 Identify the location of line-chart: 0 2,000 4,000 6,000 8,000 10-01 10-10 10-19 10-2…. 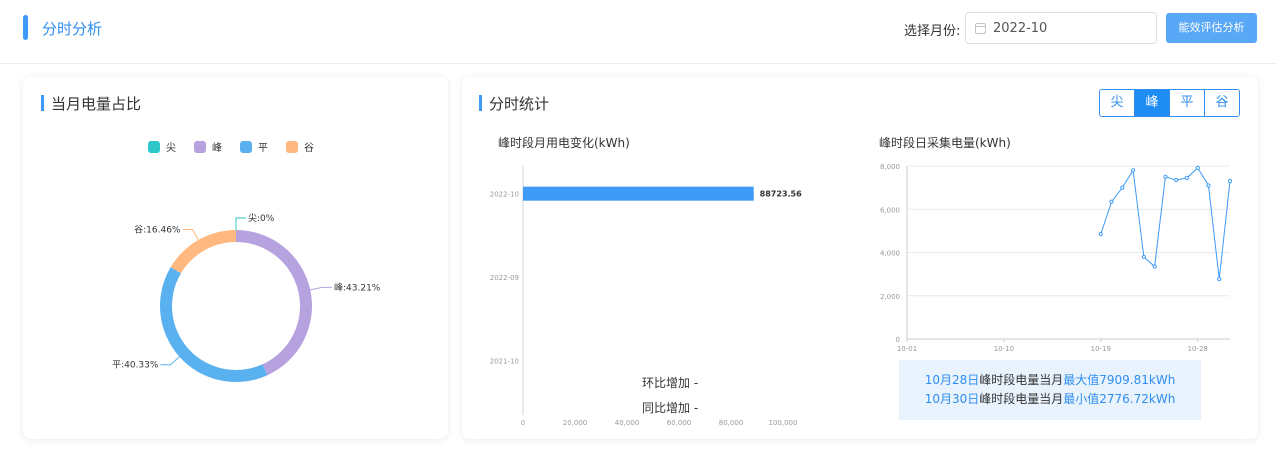
(1056, 257).